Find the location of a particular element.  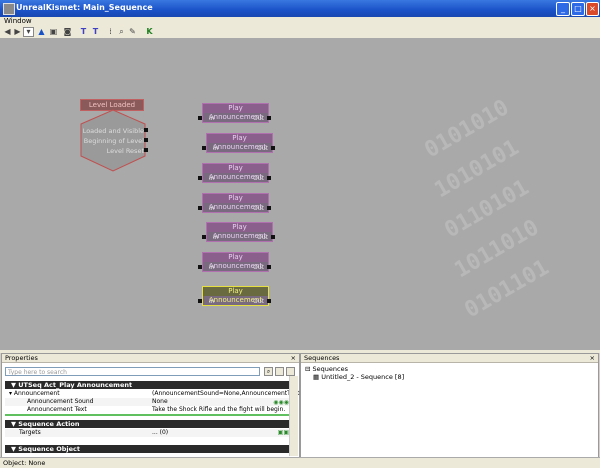

close-button: × is located at coordinates (592, 9).